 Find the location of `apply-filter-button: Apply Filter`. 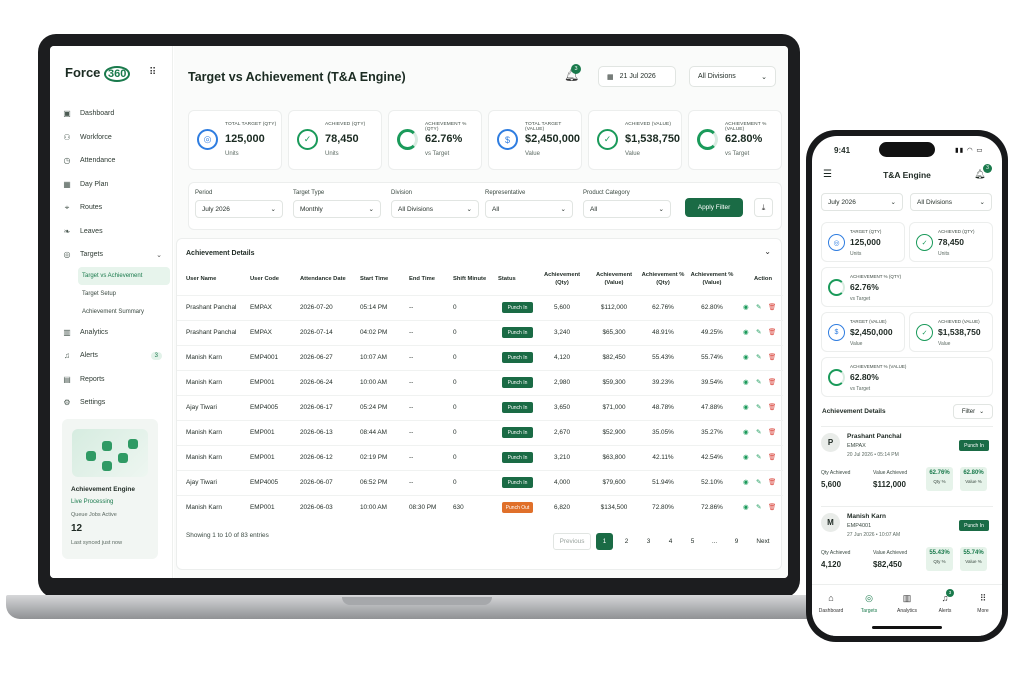

apply-filter-button: Apply Filter is located at coordinates (714, 207).